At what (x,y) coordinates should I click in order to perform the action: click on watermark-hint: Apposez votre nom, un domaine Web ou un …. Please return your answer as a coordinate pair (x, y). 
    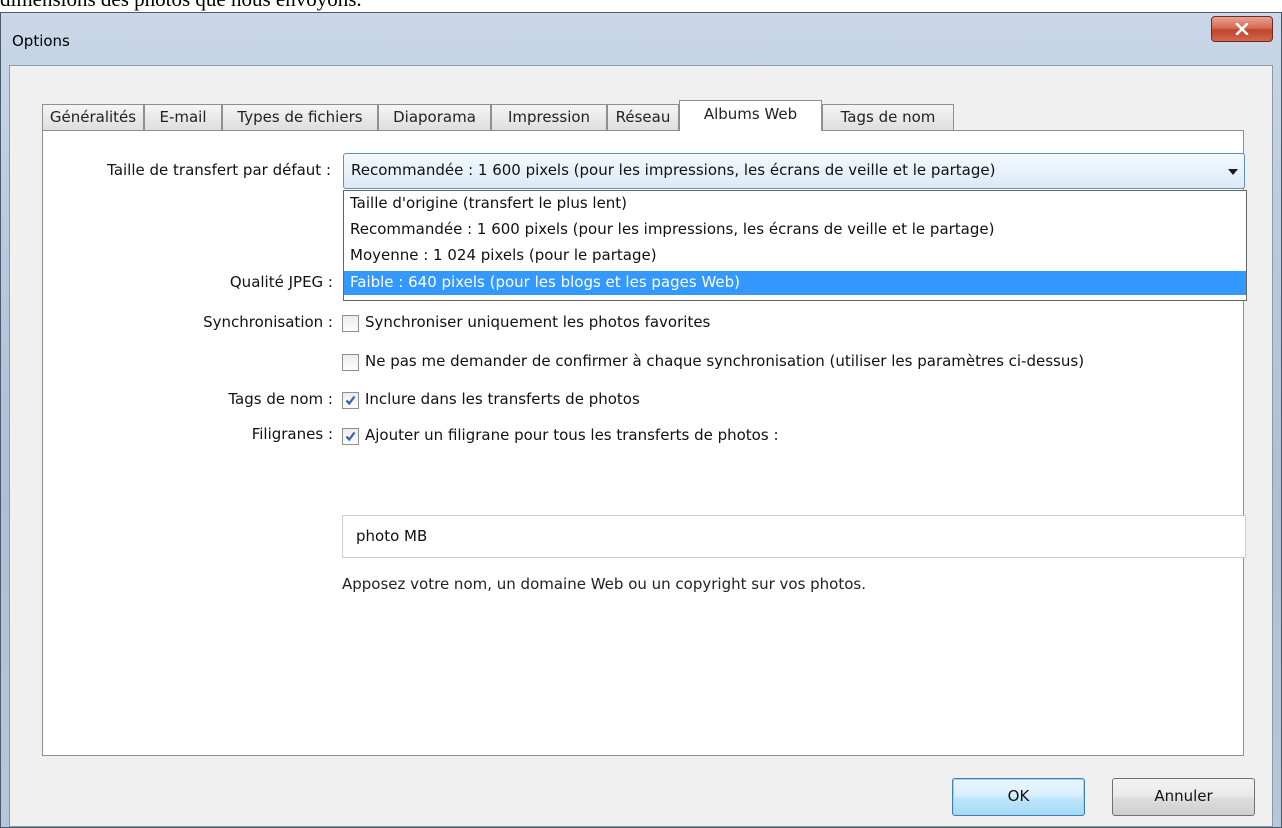
    Looking at the image, I should click on (604, 584).